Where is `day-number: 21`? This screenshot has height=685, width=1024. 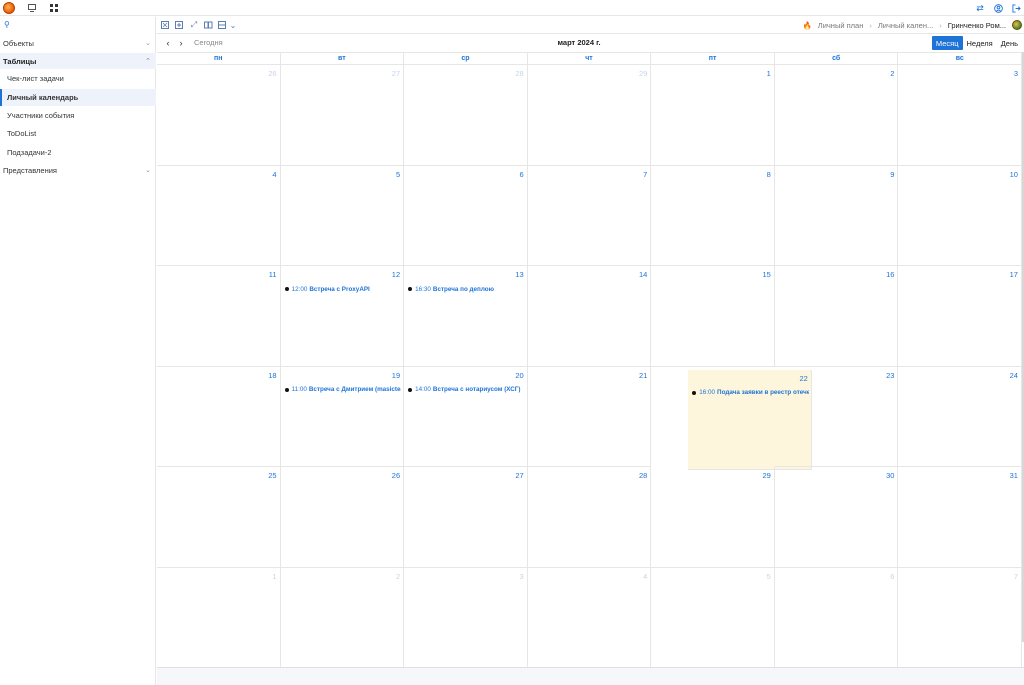 day-number: 21 is located at coordinates (643, 375).